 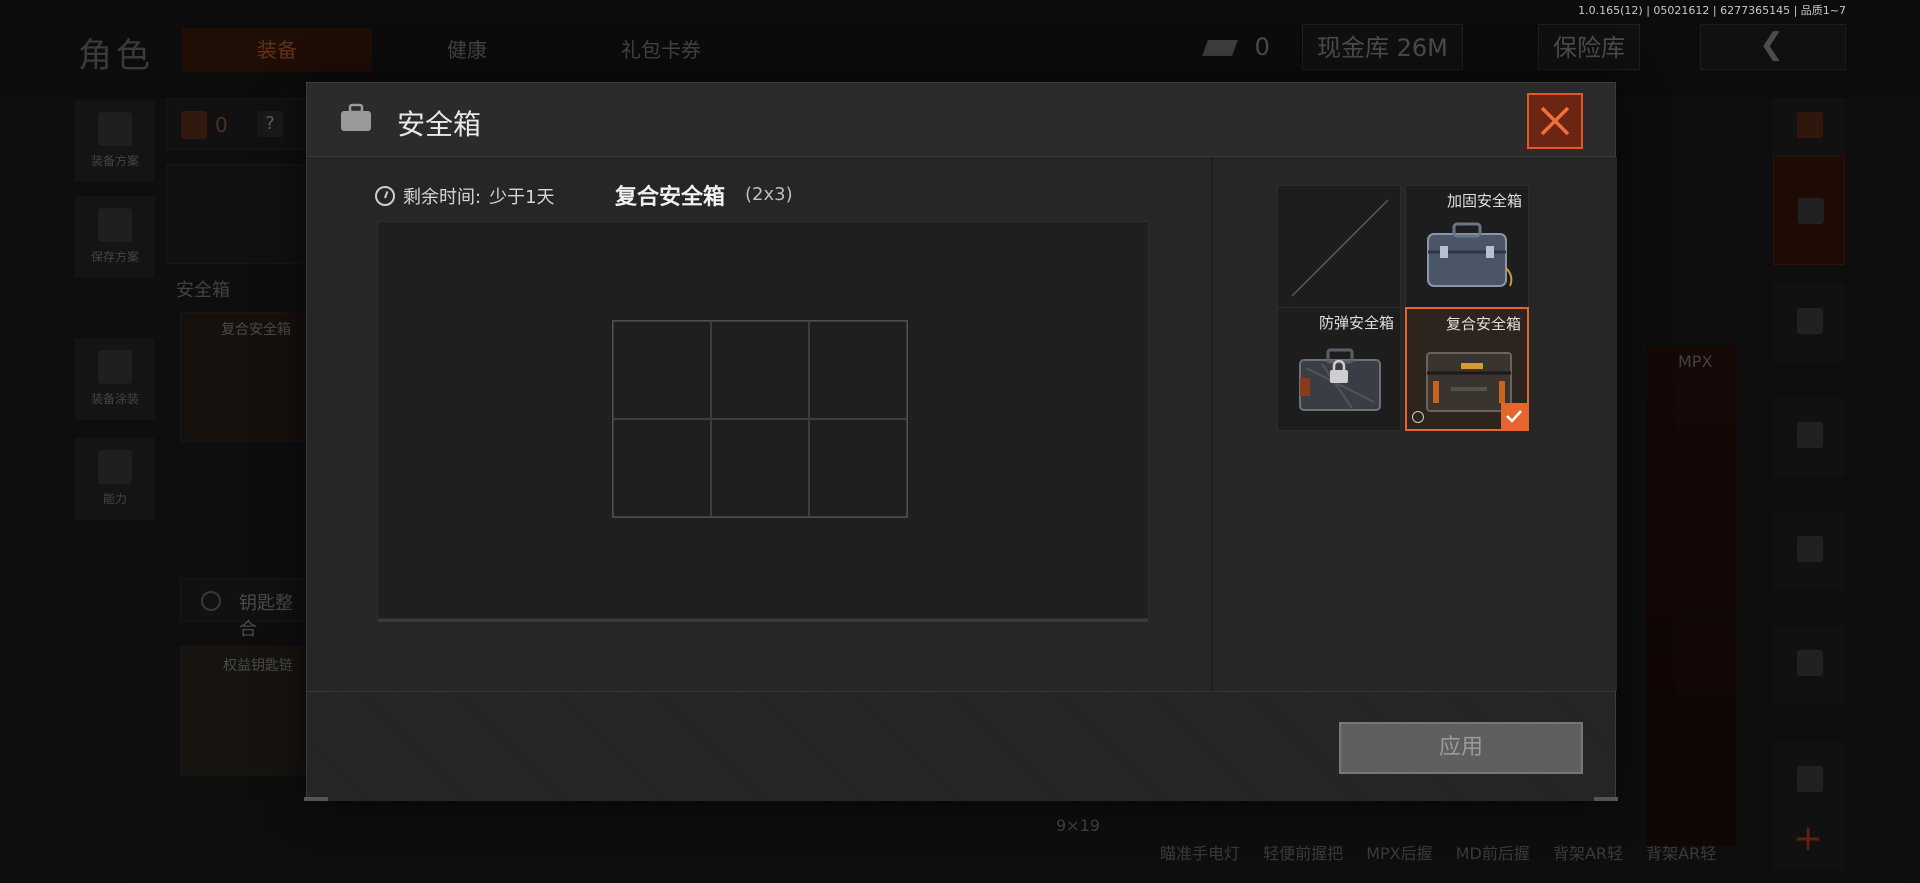 I want to click on case-option-empty, so click(x=1339, y=247).